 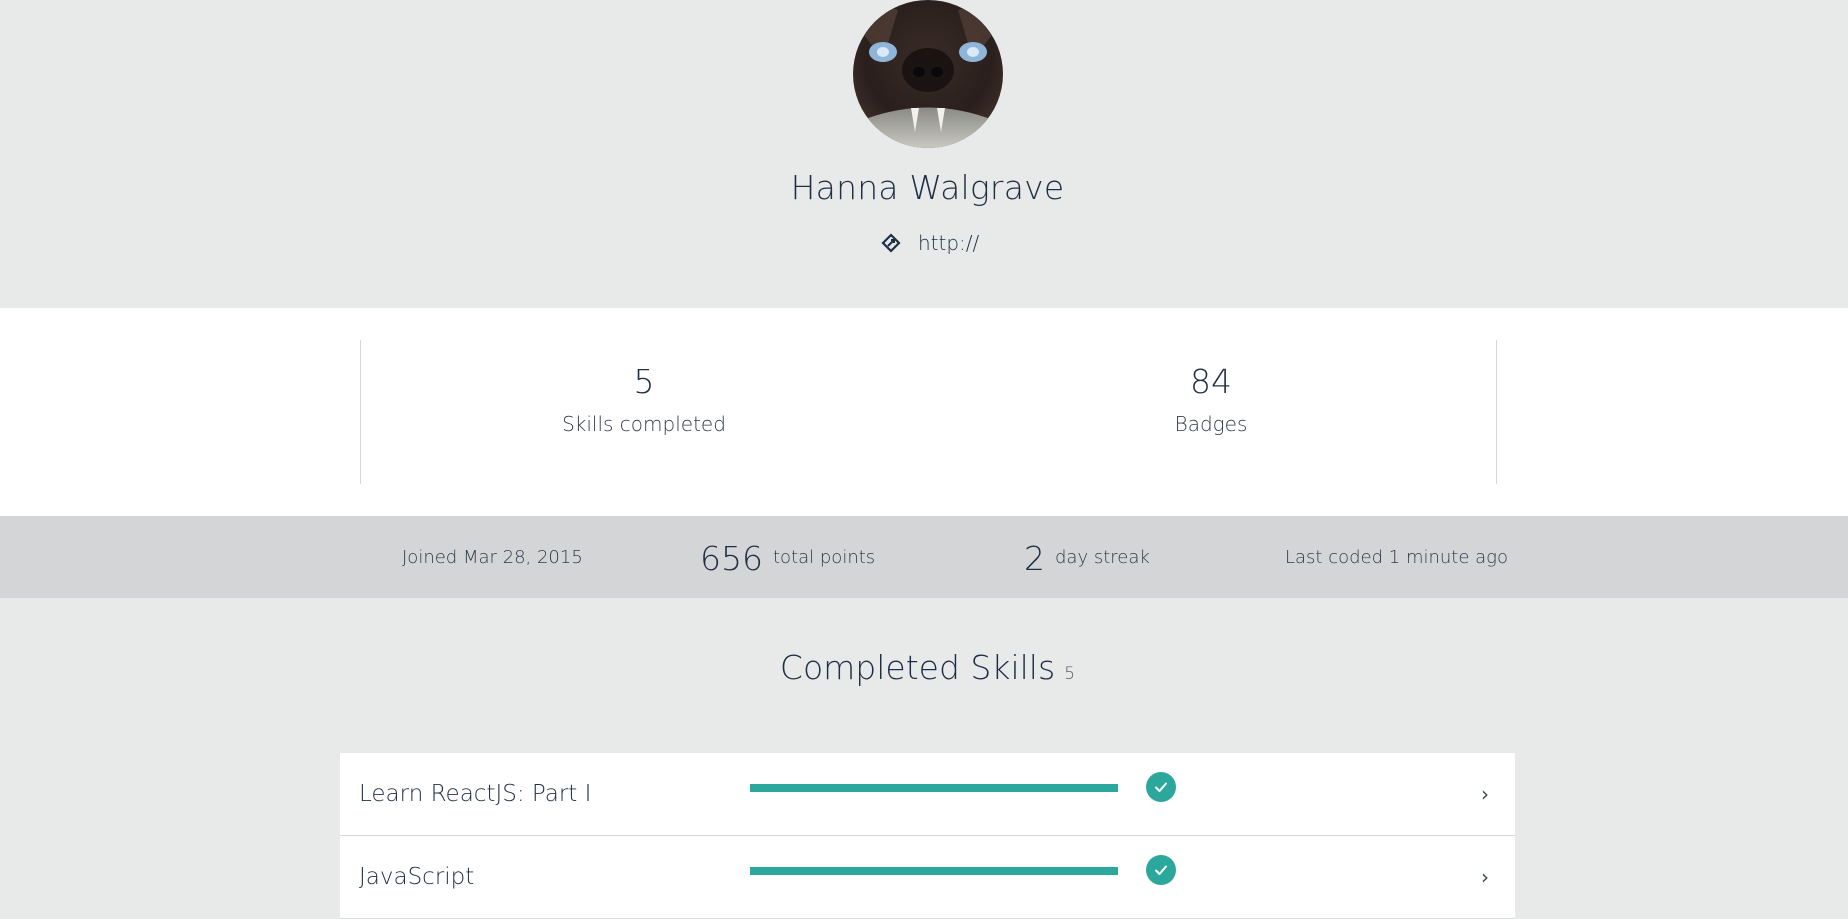 I want to click on avatar-photo, so click(x=928, y=74).